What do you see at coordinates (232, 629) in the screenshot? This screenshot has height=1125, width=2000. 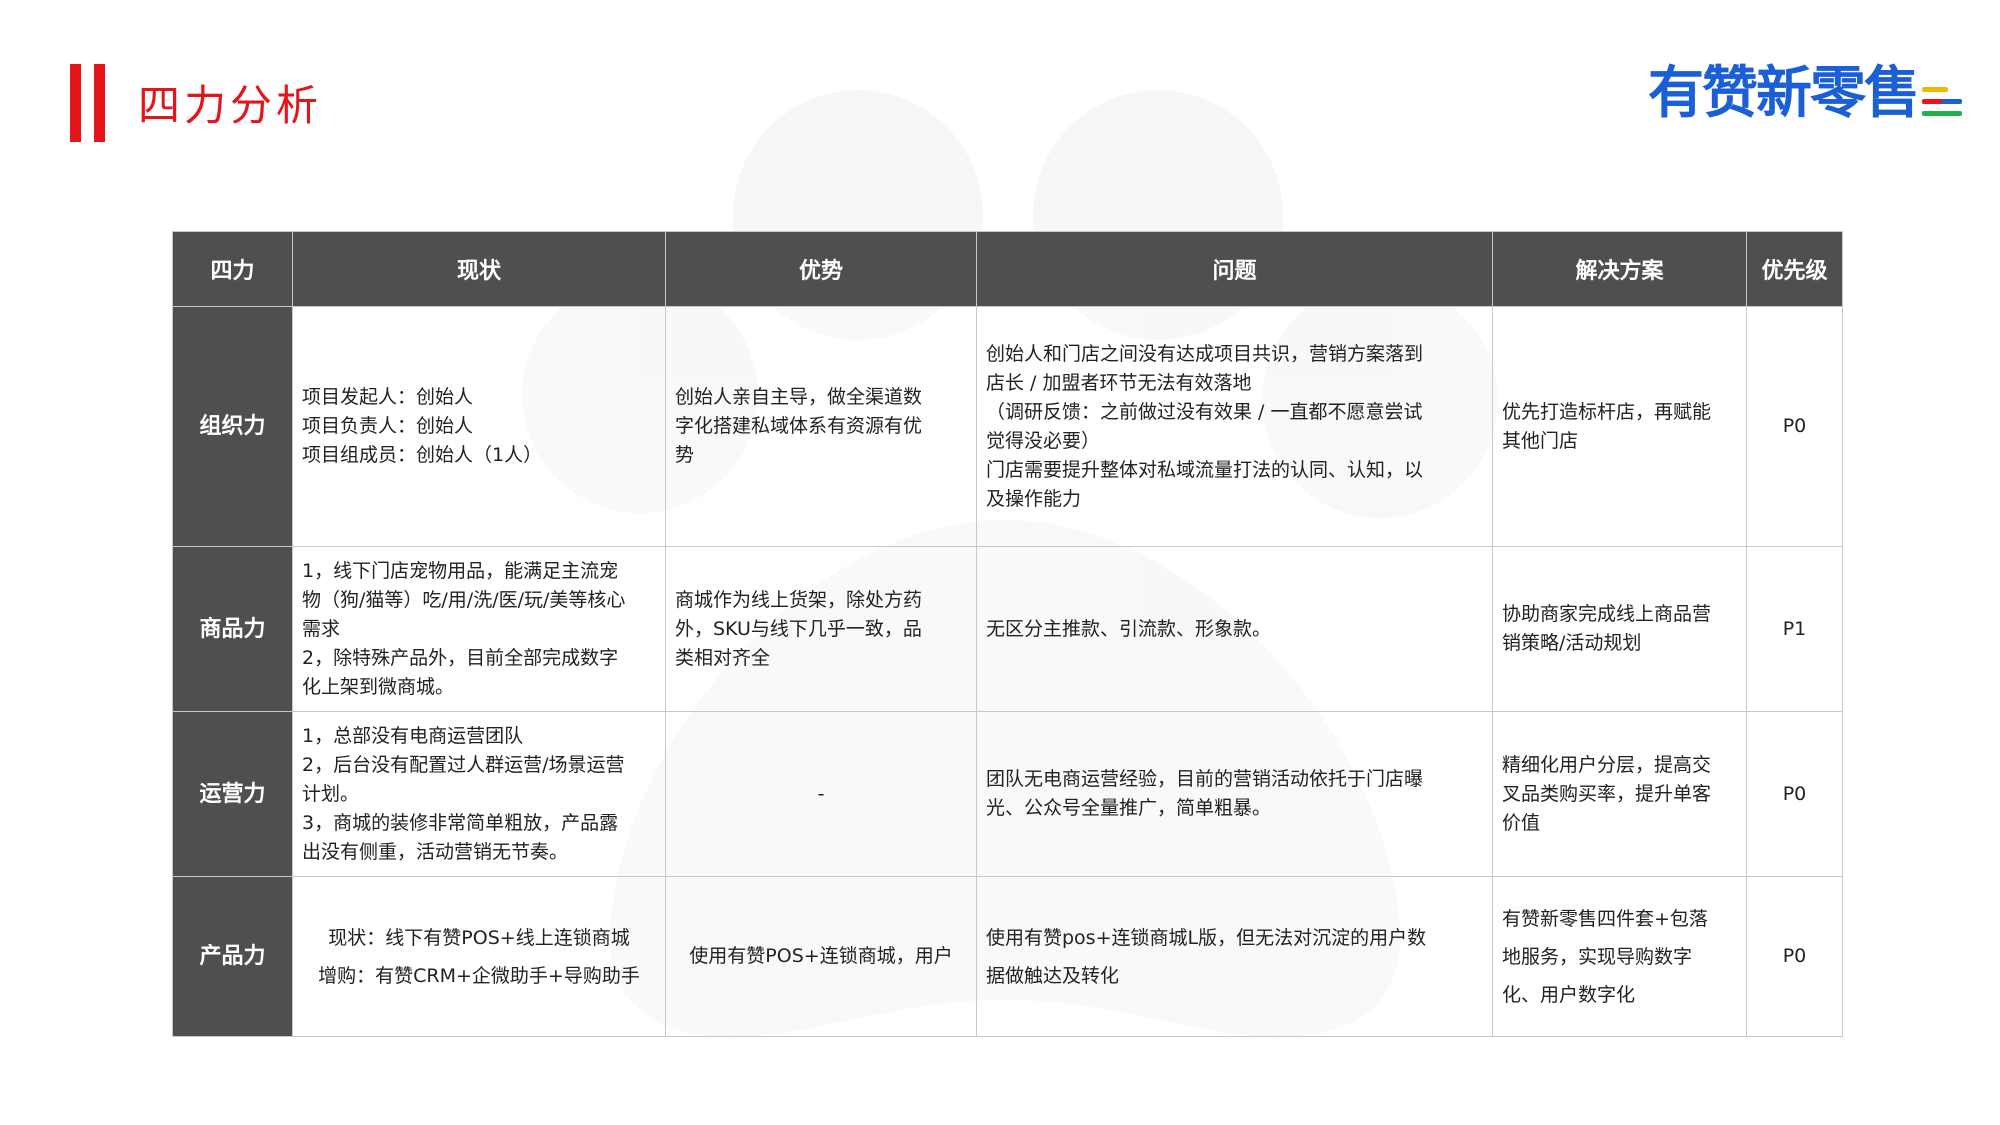 I see `dimension-cell: 商品力` at bounding box center [232, 629].